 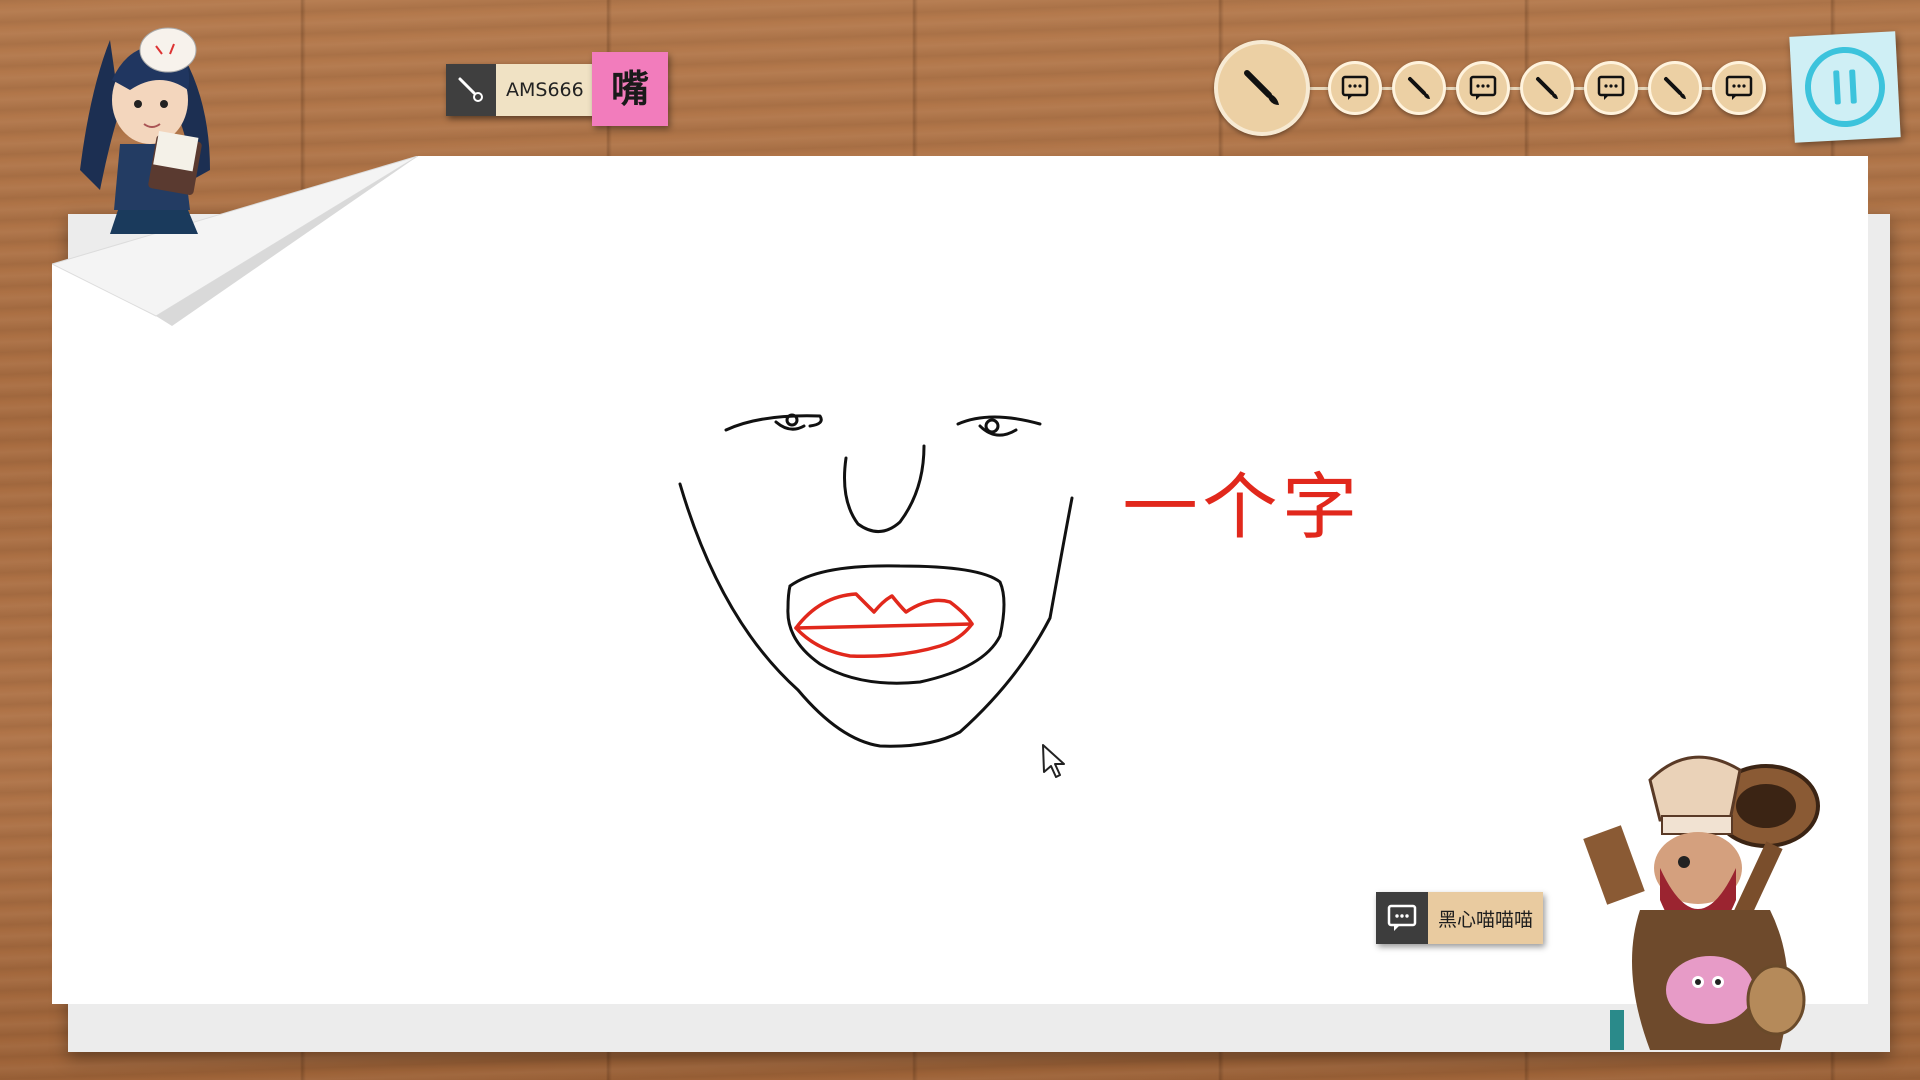 I want to click on pause-icon, so click(x=1844, y=86).